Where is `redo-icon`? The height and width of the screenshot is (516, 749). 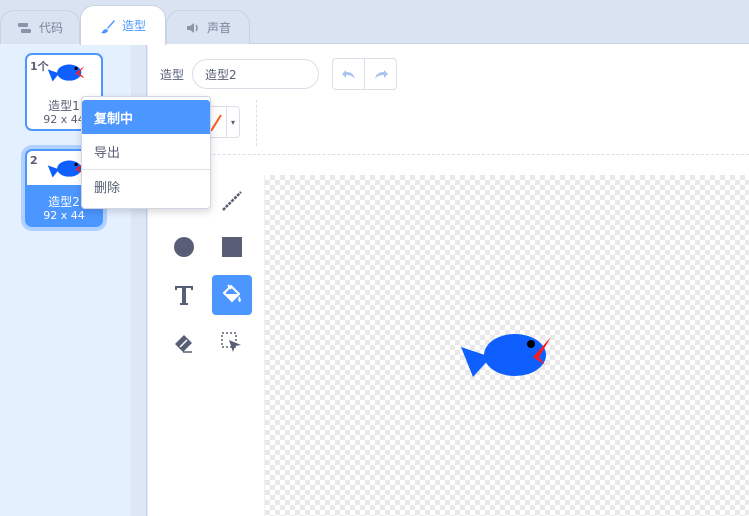 redo-icon is located at coordinates (381, 74).